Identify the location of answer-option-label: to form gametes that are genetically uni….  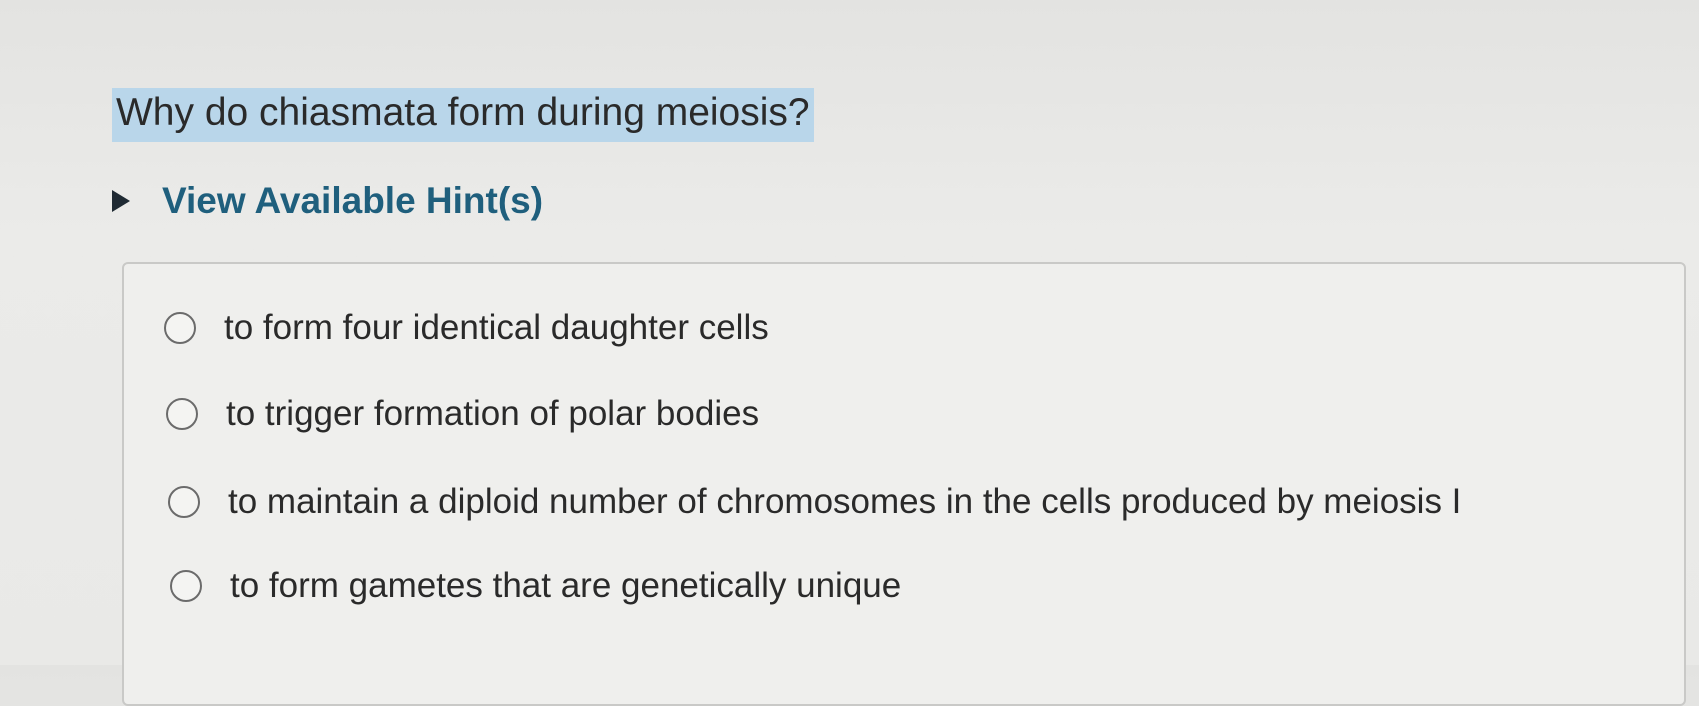
(566, 585).